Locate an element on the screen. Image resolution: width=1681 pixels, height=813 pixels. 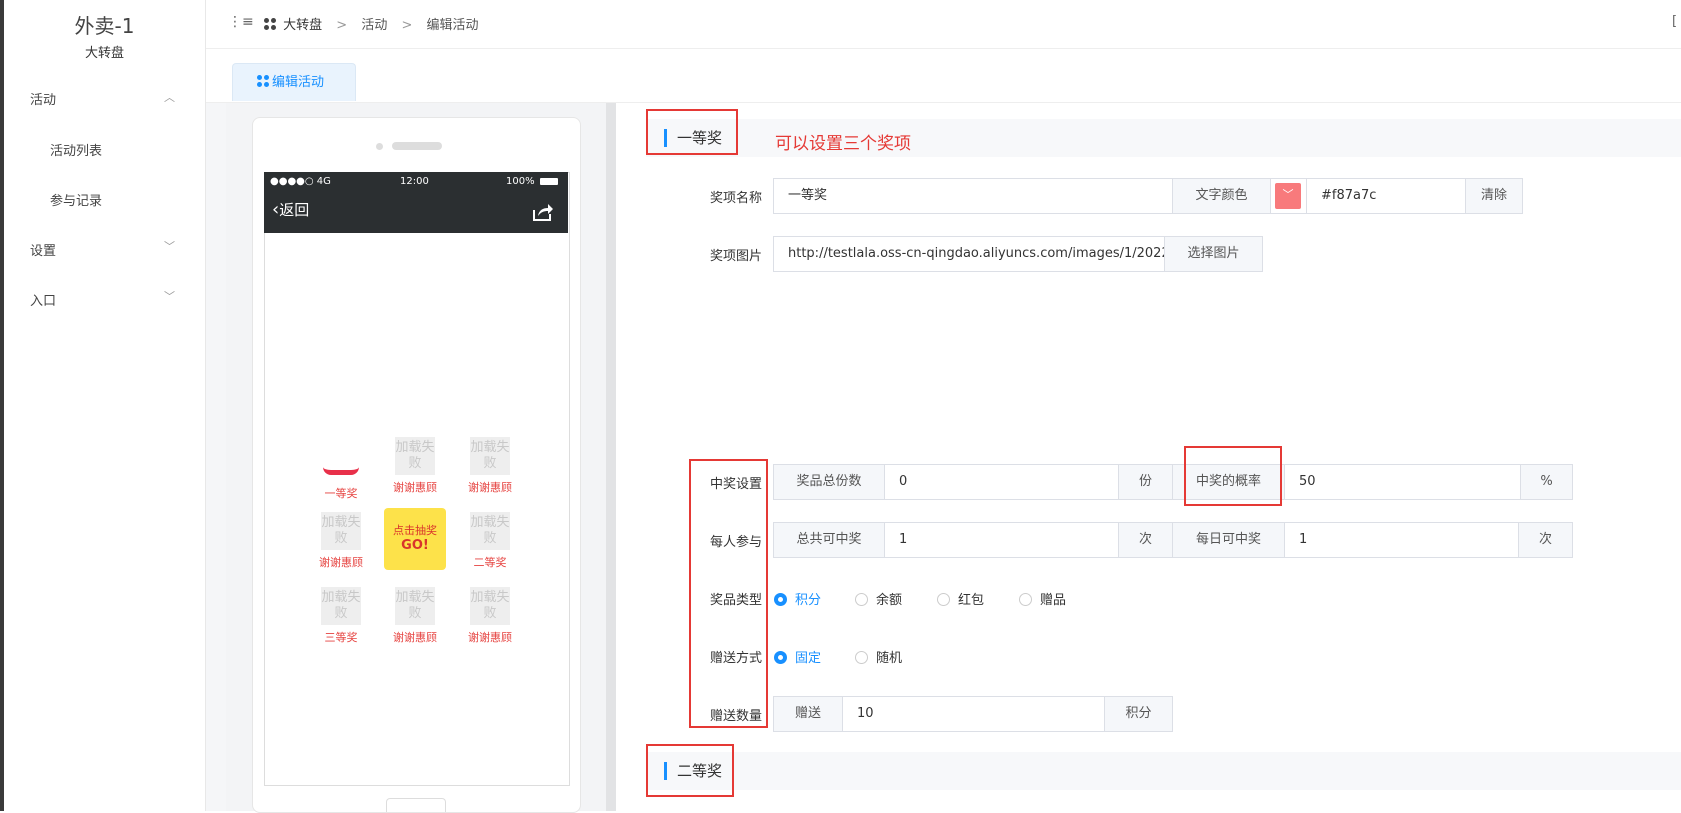
scrollbar is located at coordinates (611, 457).